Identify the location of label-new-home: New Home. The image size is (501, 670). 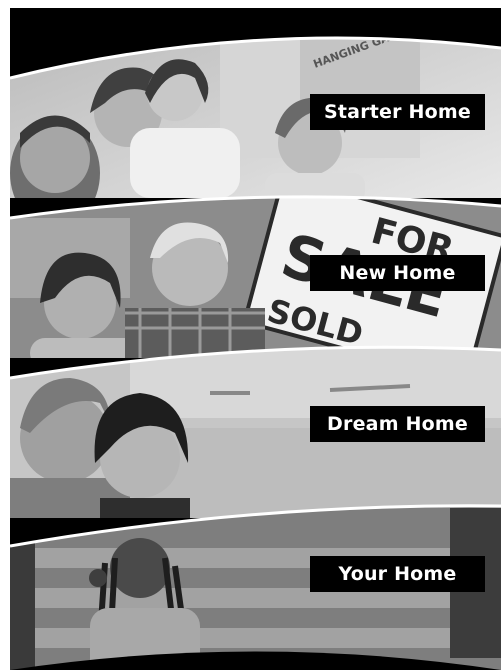
(397, 273).